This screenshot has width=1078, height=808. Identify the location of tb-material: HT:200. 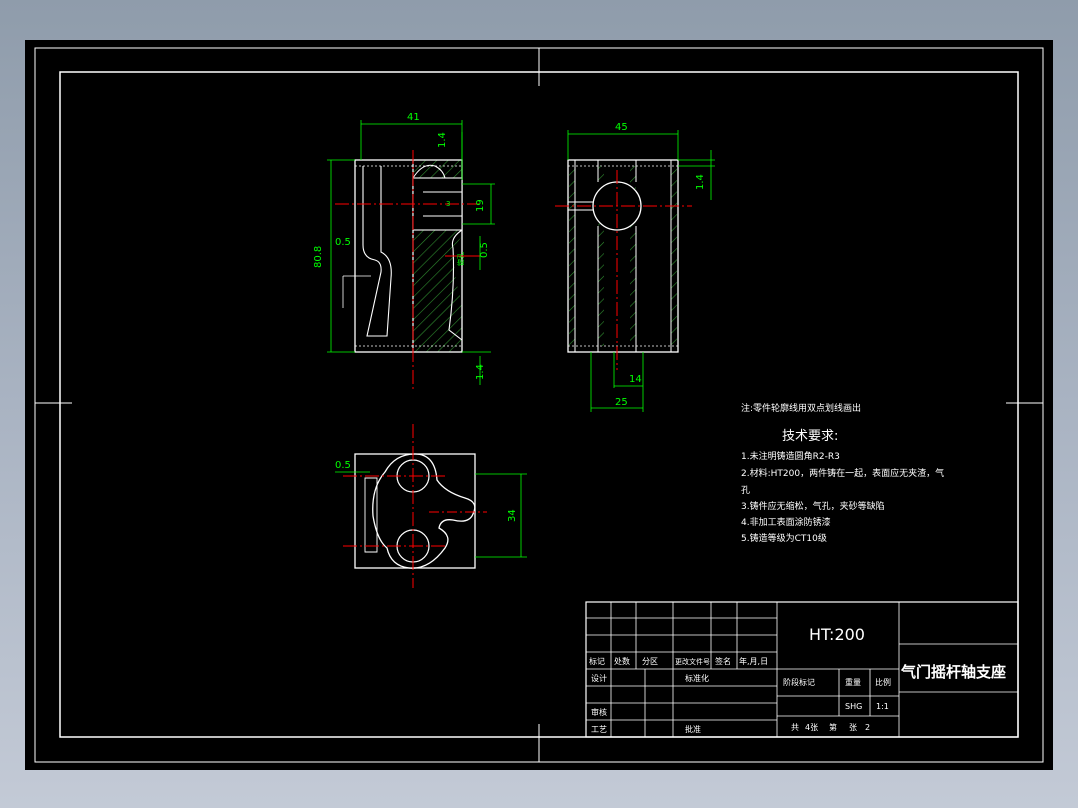
(837, 634).